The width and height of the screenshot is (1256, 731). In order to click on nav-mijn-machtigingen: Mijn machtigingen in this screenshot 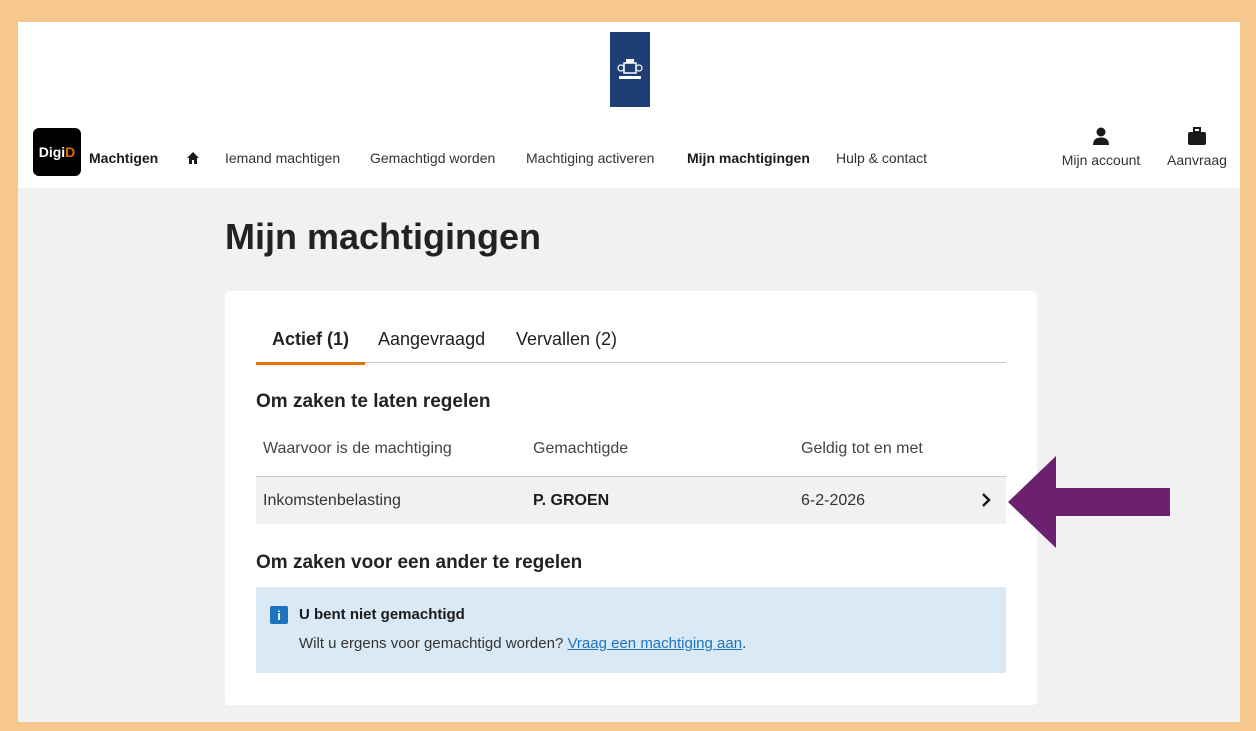, I will do `click(748, 158)`.